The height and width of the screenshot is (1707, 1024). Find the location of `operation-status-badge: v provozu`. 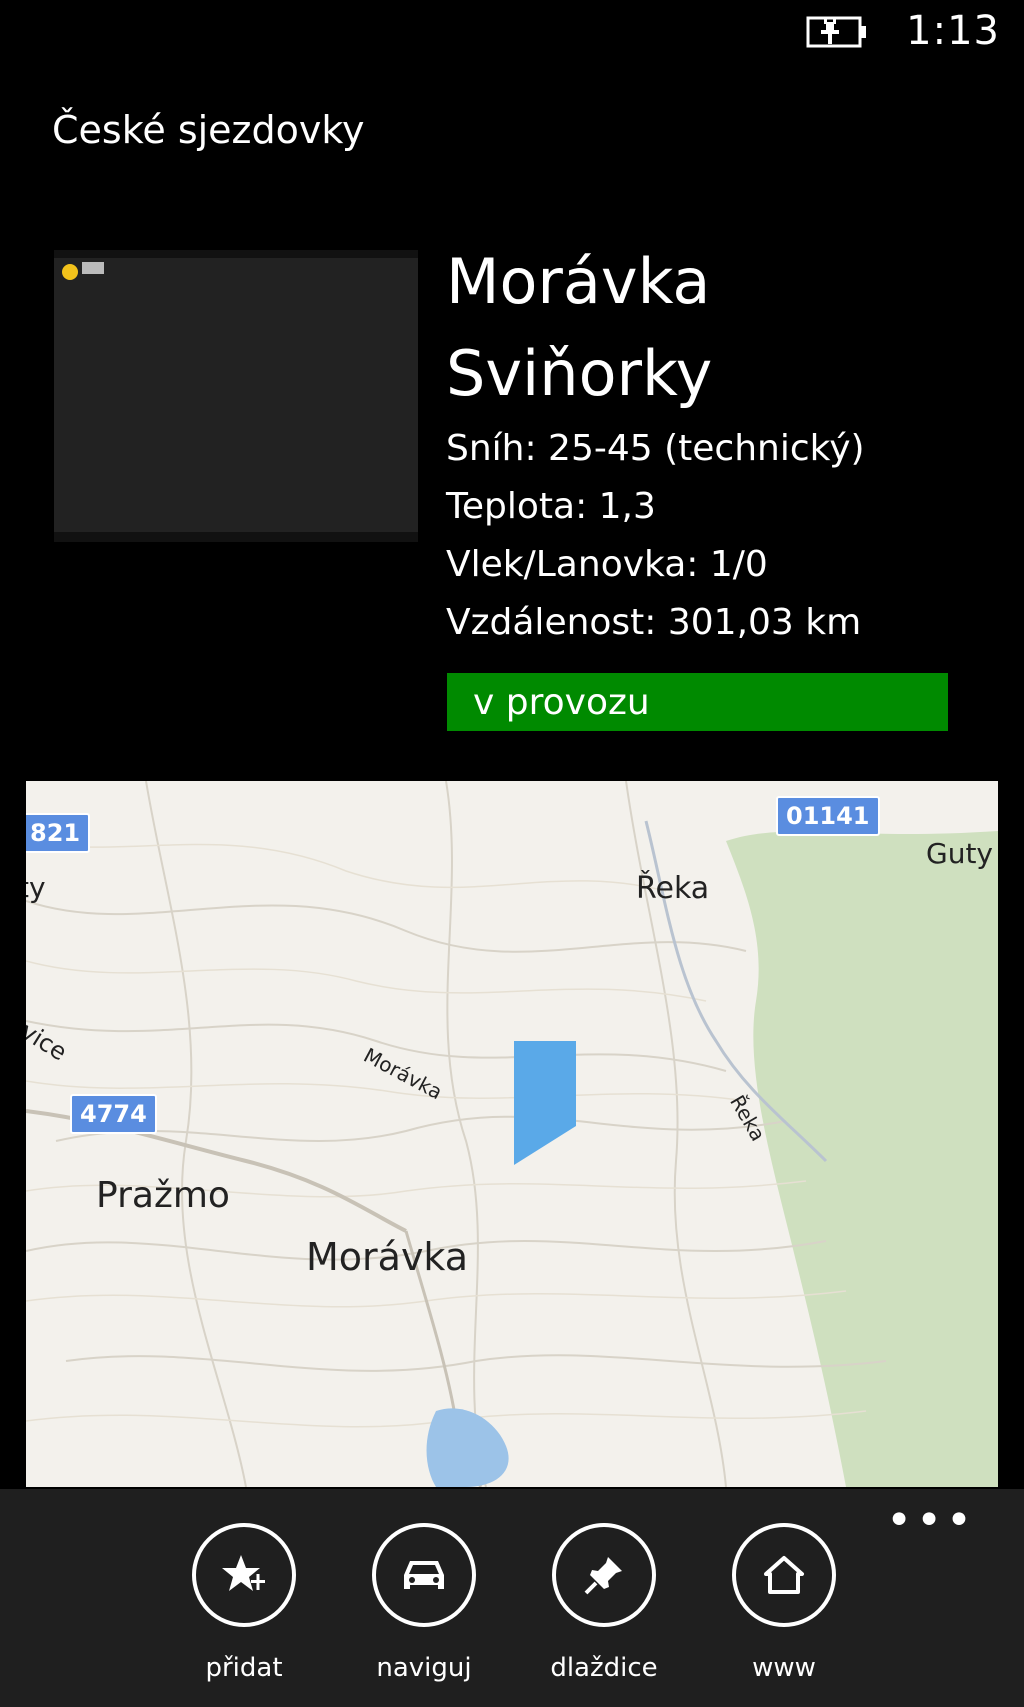

operation-status-badge: v provozu is located at coordinates (697, 702).